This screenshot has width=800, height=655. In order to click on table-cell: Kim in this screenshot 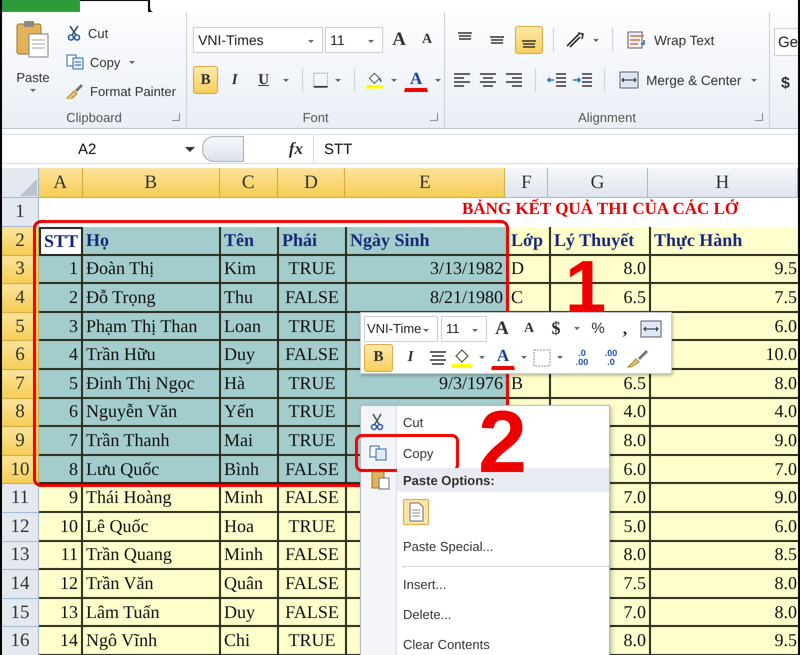, I will do `click(250, 270)`.